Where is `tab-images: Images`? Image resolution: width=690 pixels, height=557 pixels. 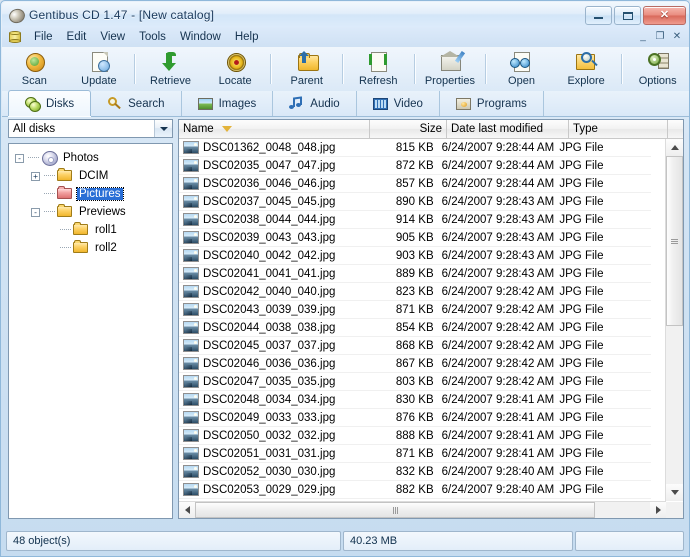 tab-images: Images is located at coordinates (228, 103).